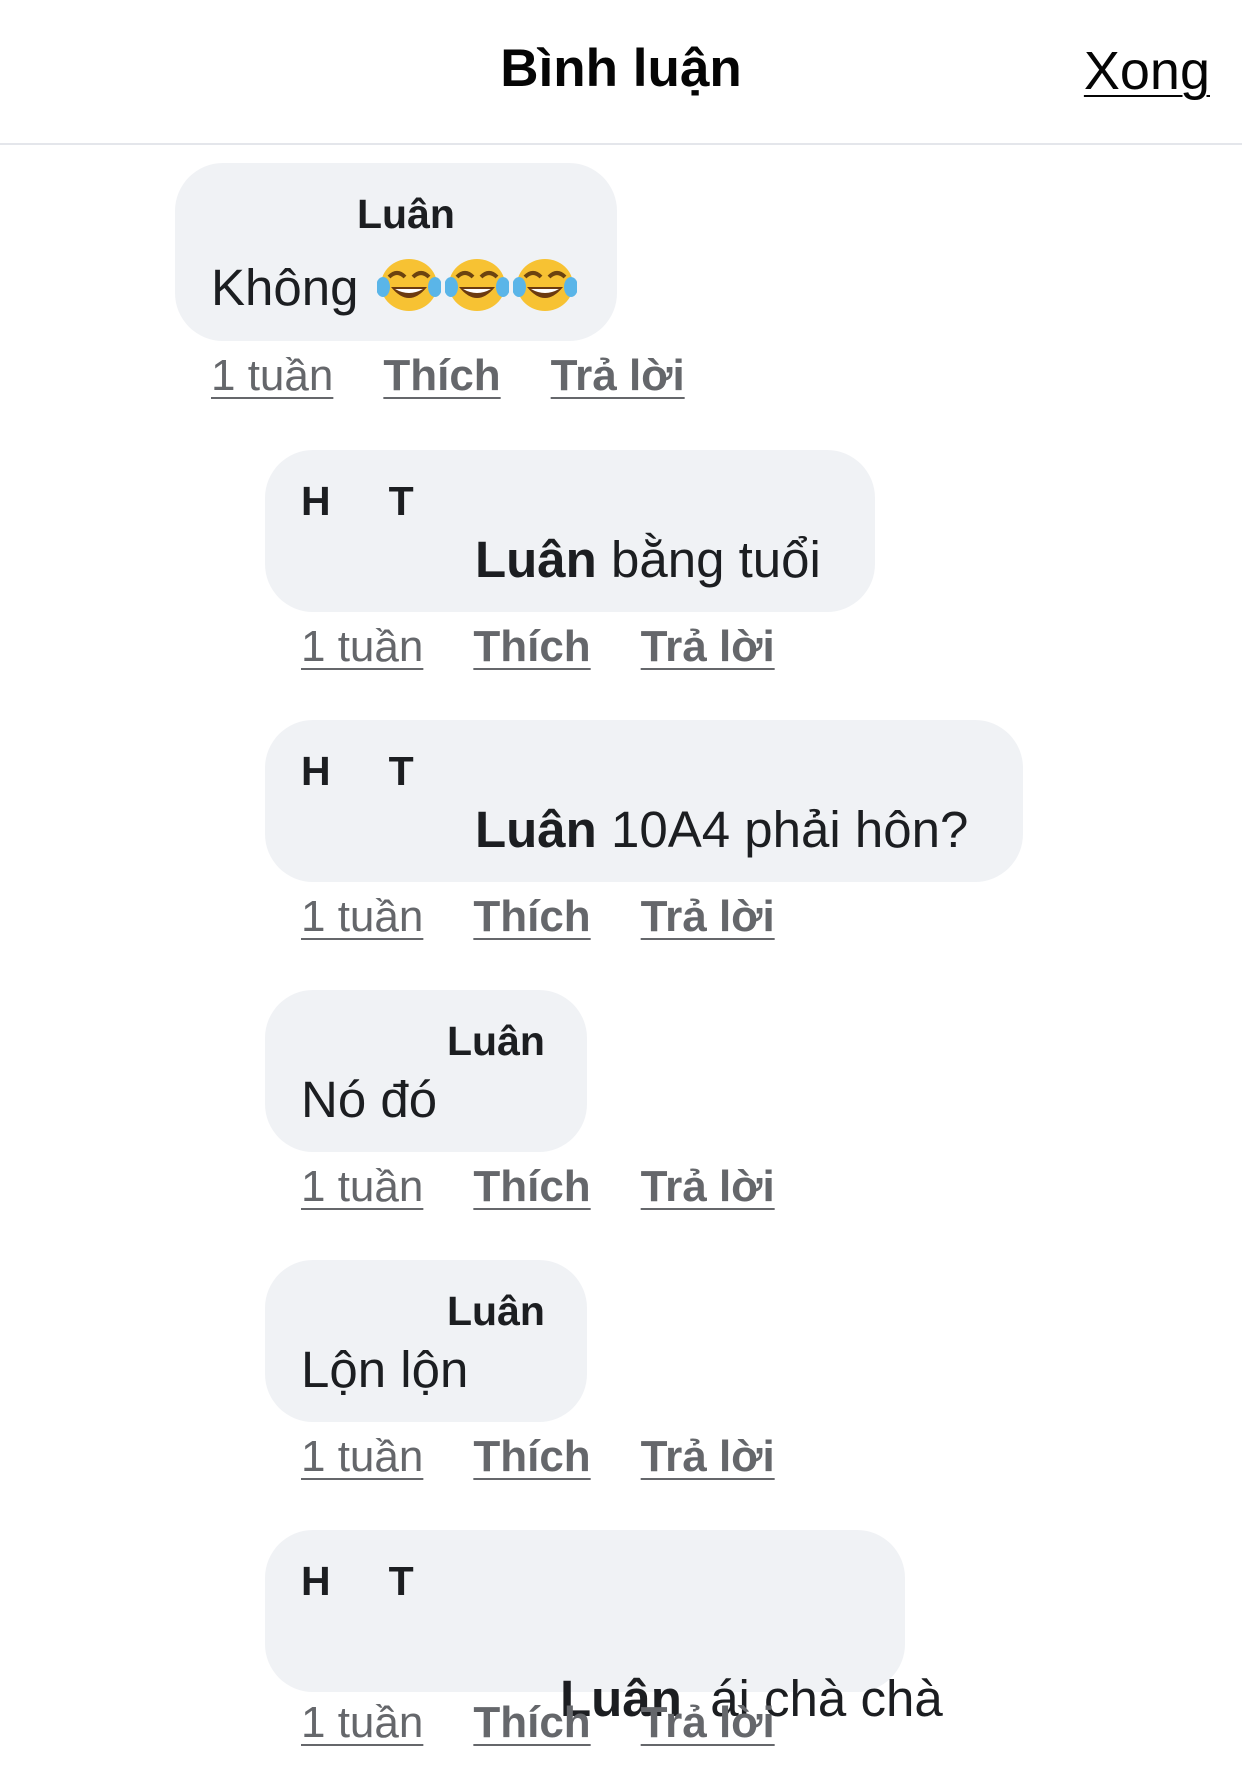 This screenshot has width=1242, height=1787. Describe the element at coordinates (708, 559) in the screenshot. I see `comment-text: bằng tuổi` at that location.